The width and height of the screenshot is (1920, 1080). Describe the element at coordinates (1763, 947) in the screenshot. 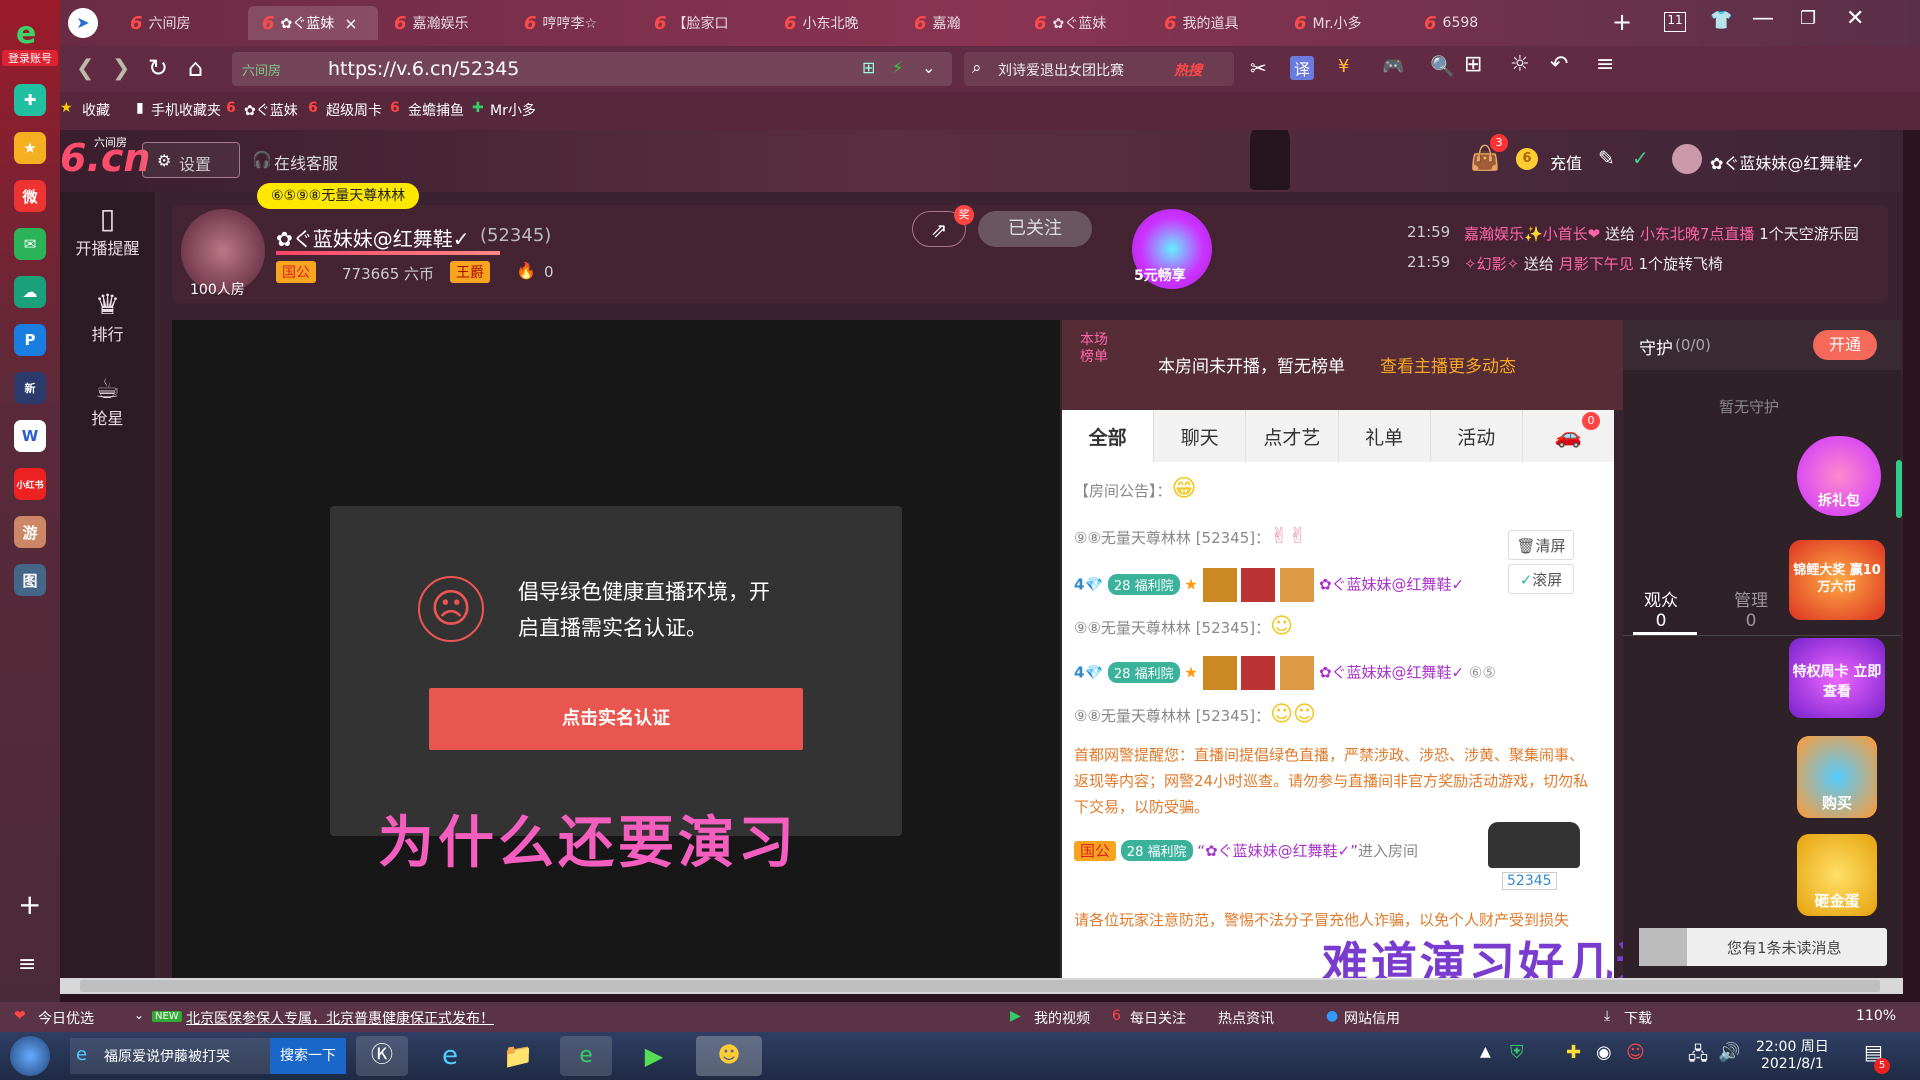

I see `unread-message-bar: 您有1条未读消息` at that location.